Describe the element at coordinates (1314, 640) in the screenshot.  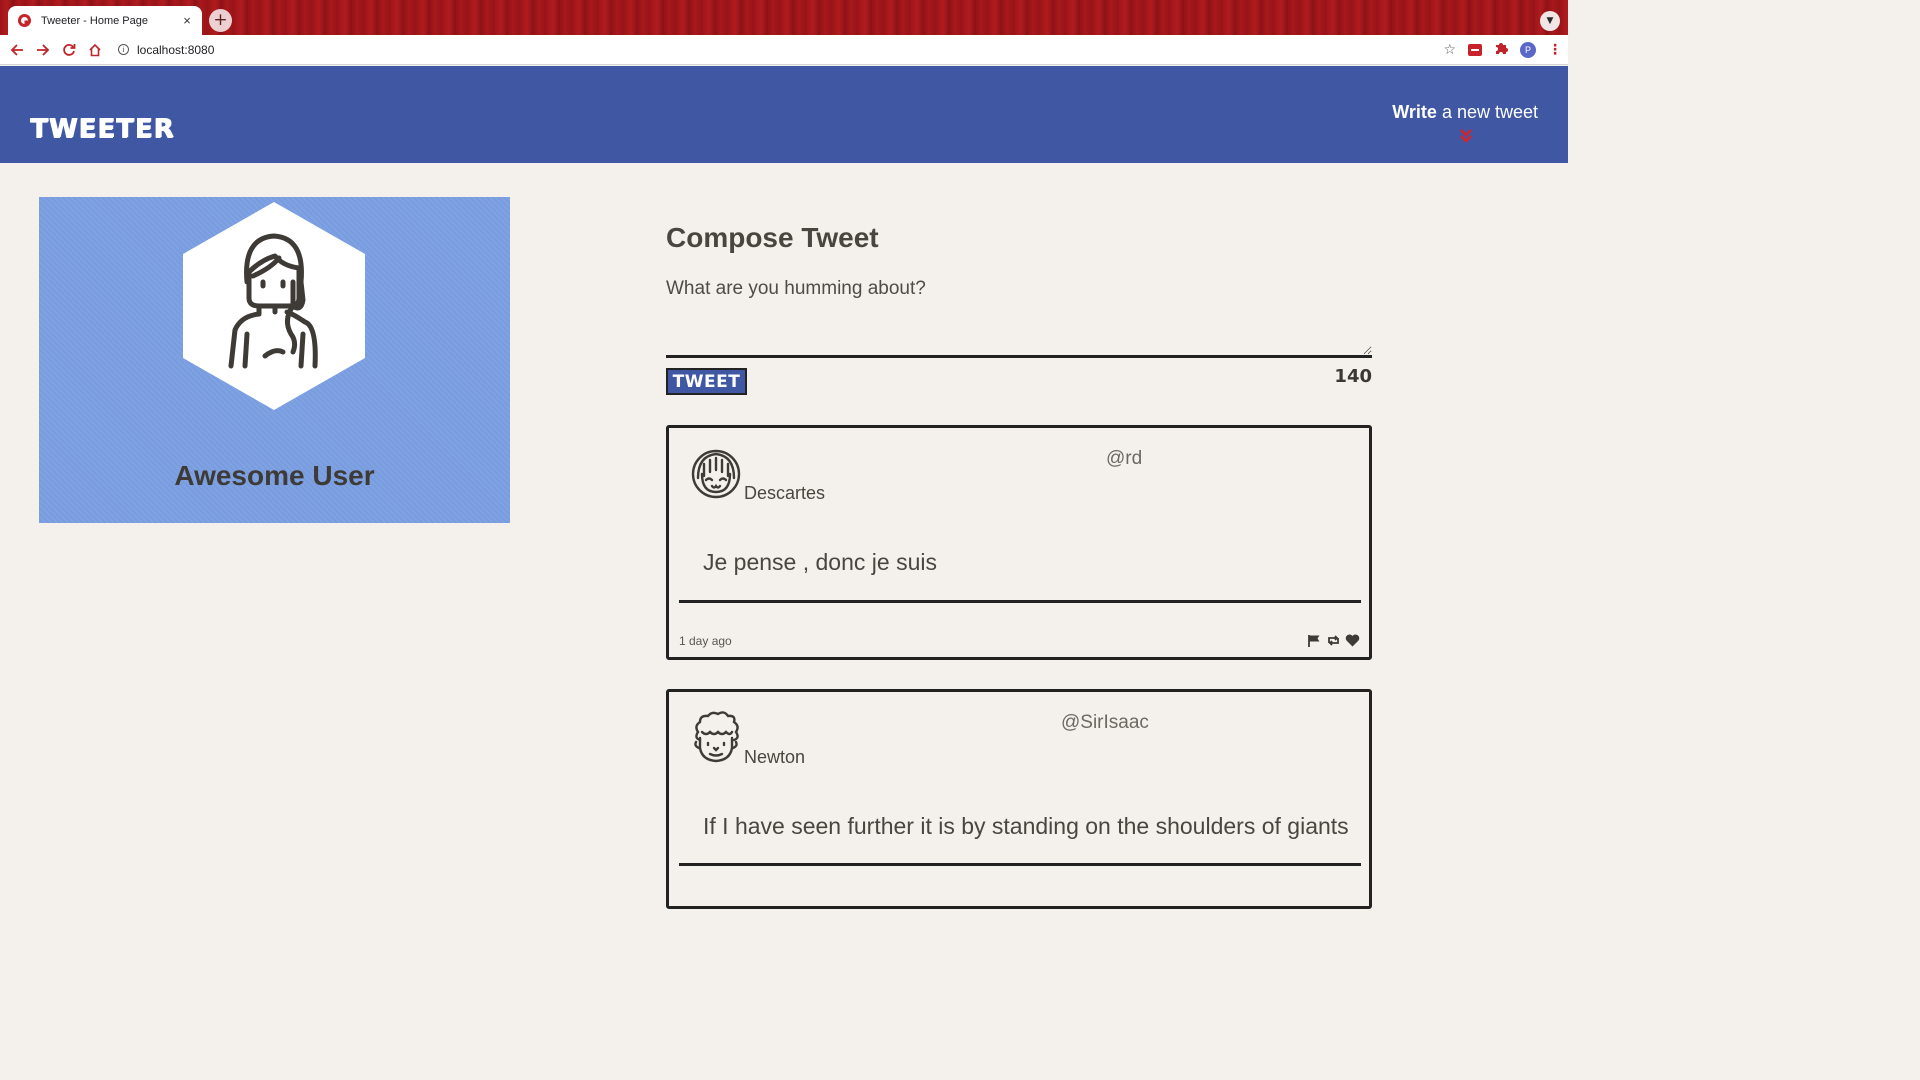
I see `flag-icon` at that location.